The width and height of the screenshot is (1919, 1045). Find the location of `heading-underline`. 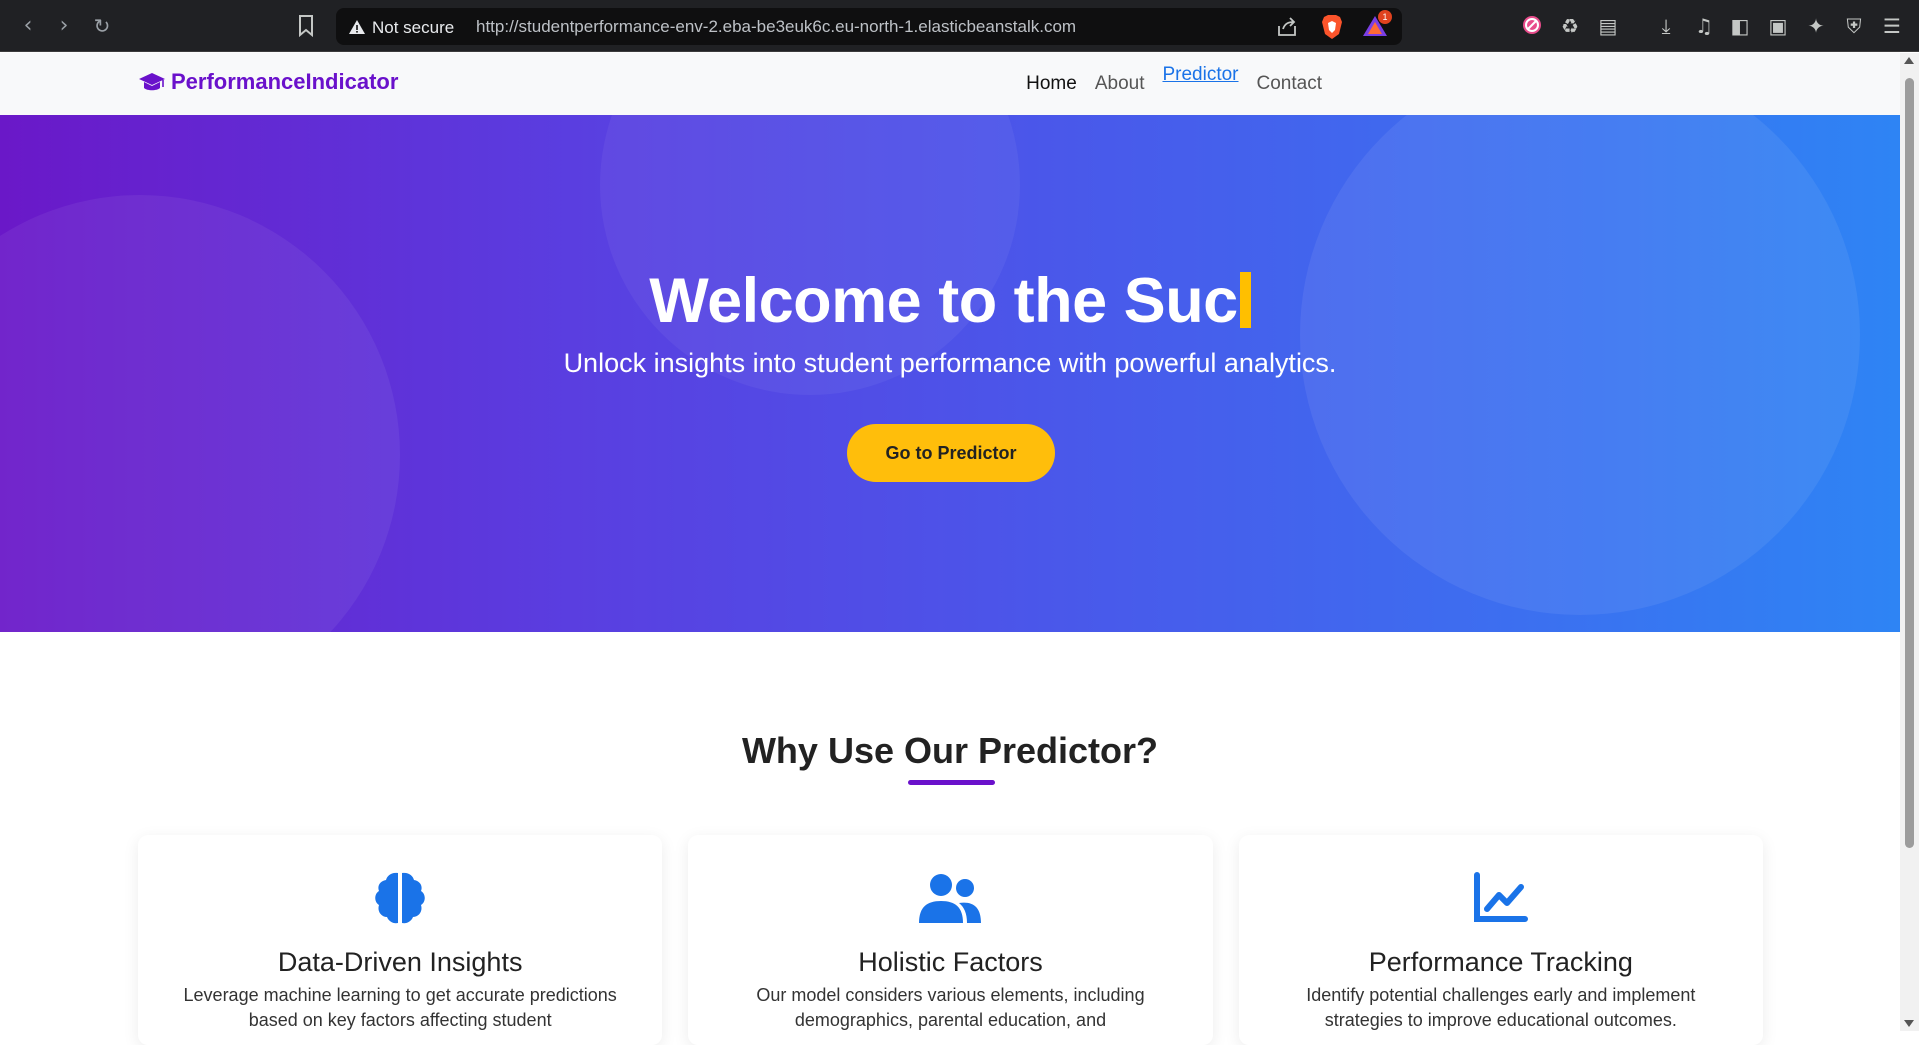

heading-underline is located at coordinates (951, 782).